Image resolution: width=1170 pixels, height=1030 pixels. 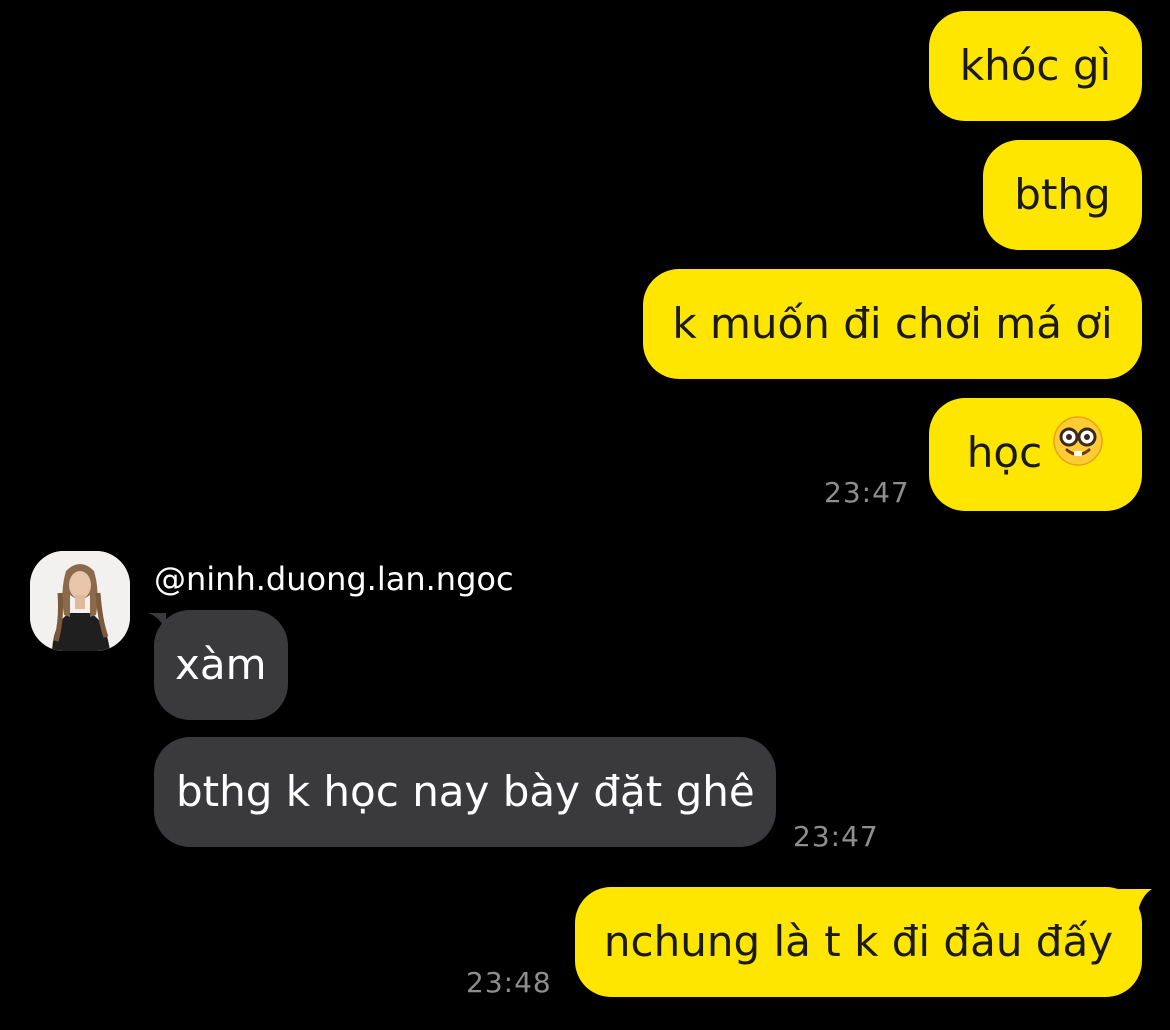 I want to click on message-text: học, so click(x=1004, y=452).